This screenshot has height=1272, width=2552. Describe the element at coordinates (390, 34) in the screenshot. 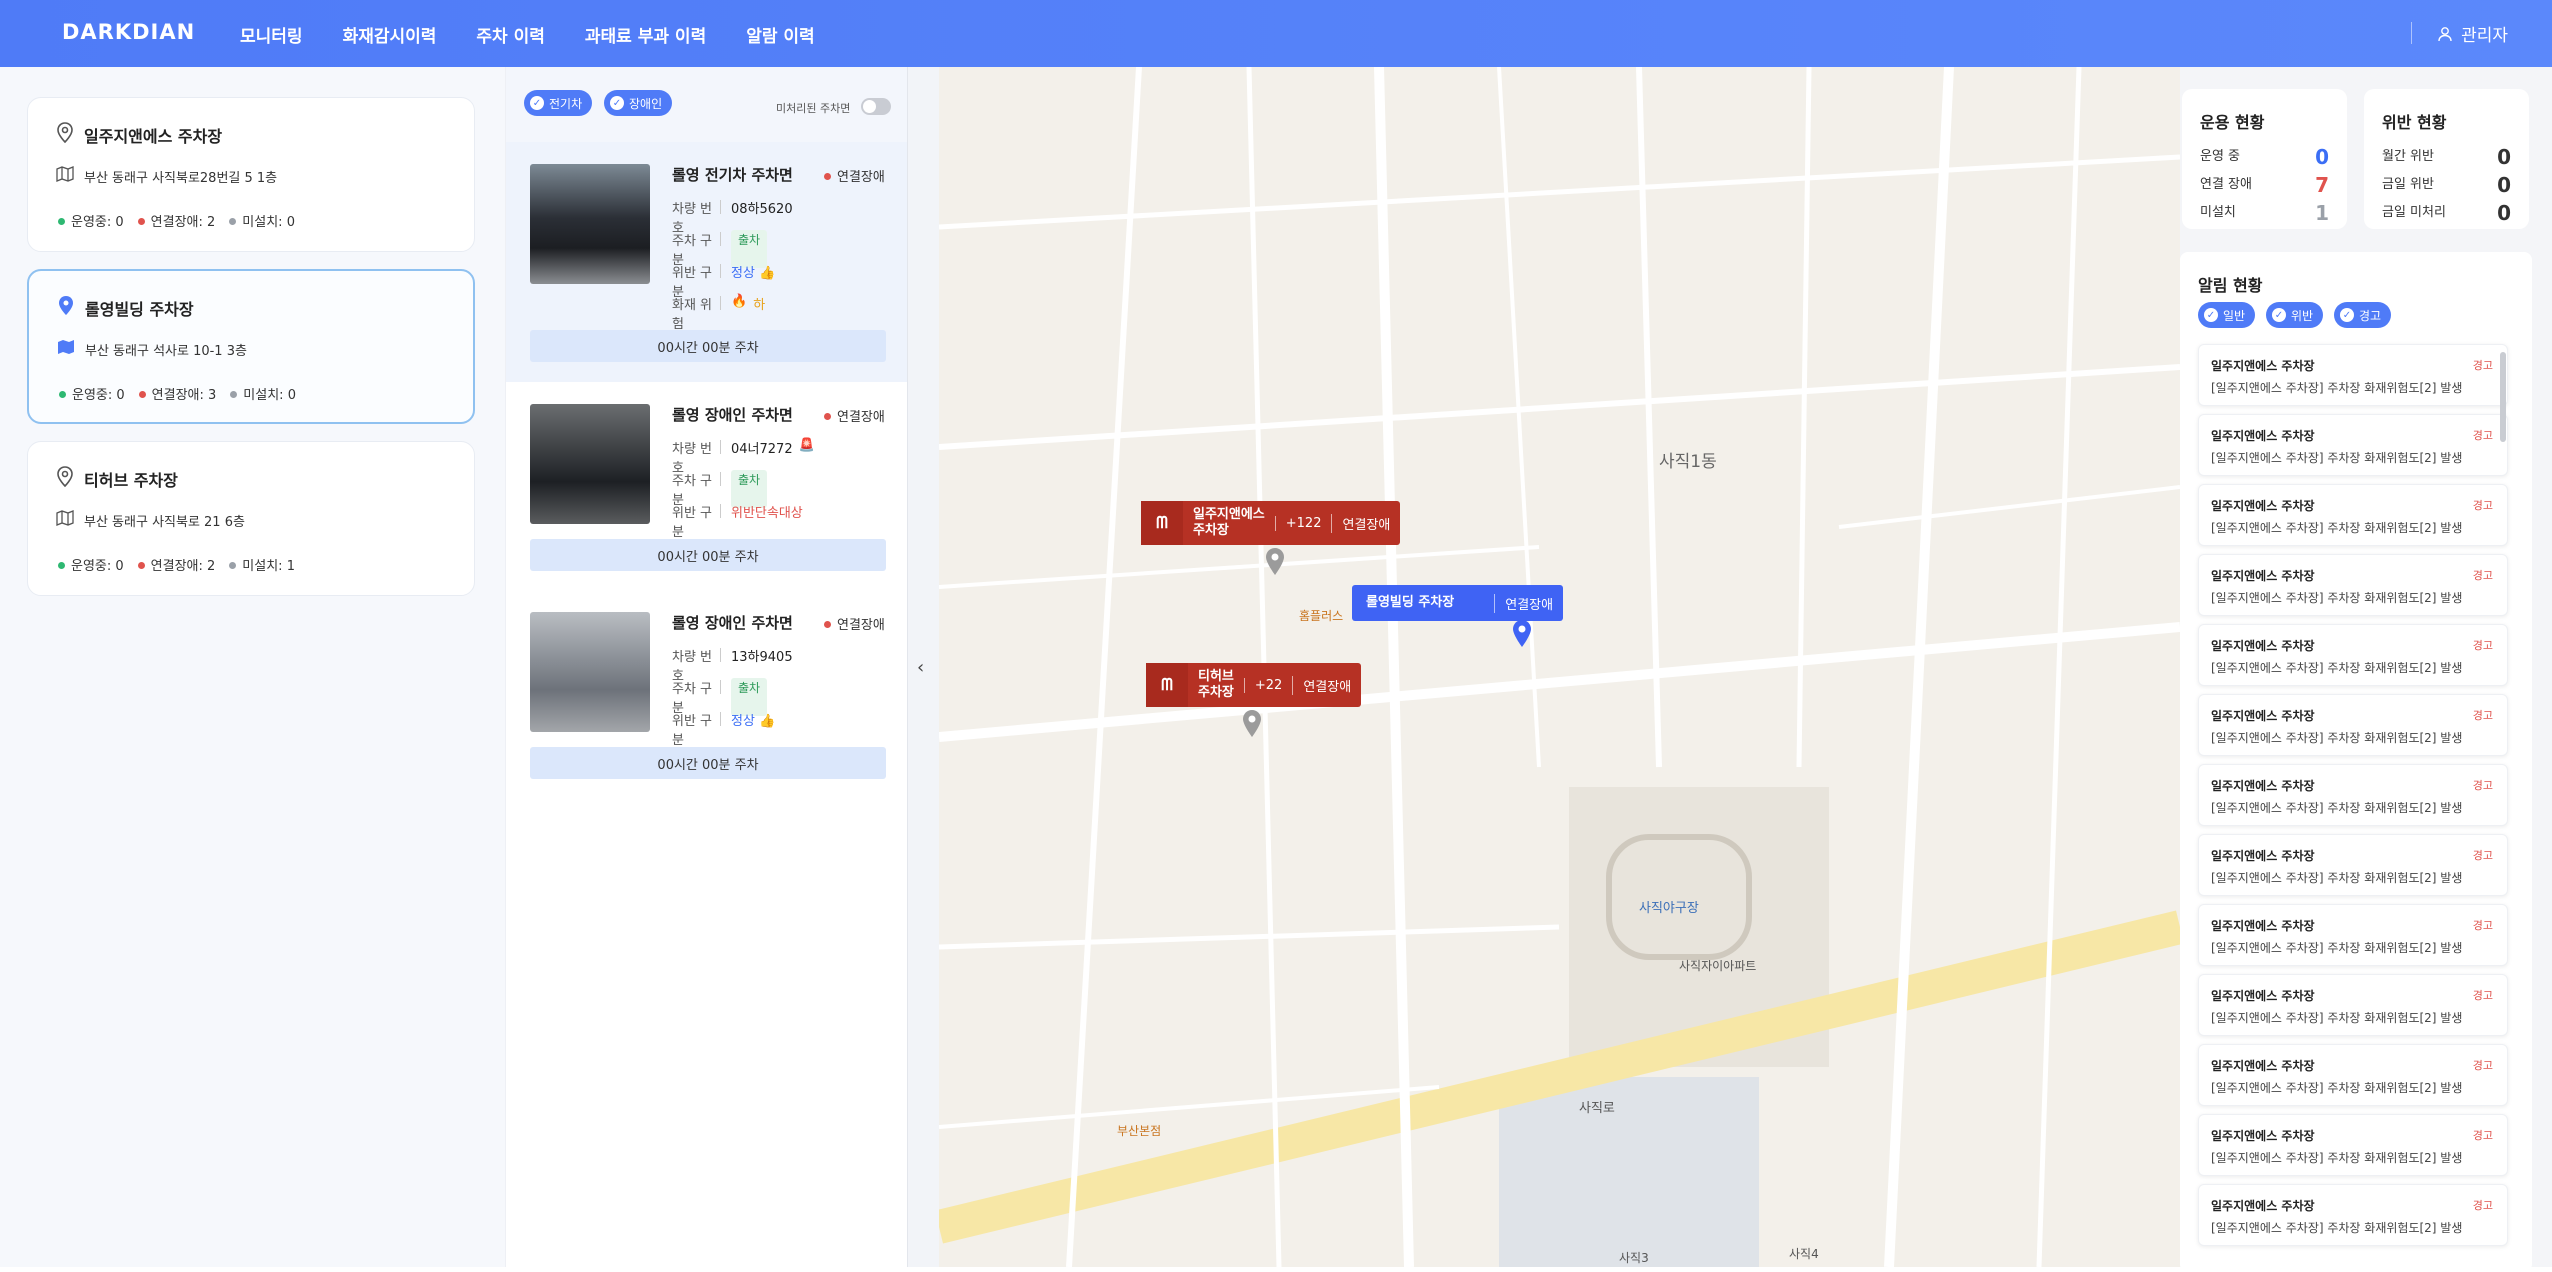

I see `nav-fire-history: 화재감시이력` at that location.